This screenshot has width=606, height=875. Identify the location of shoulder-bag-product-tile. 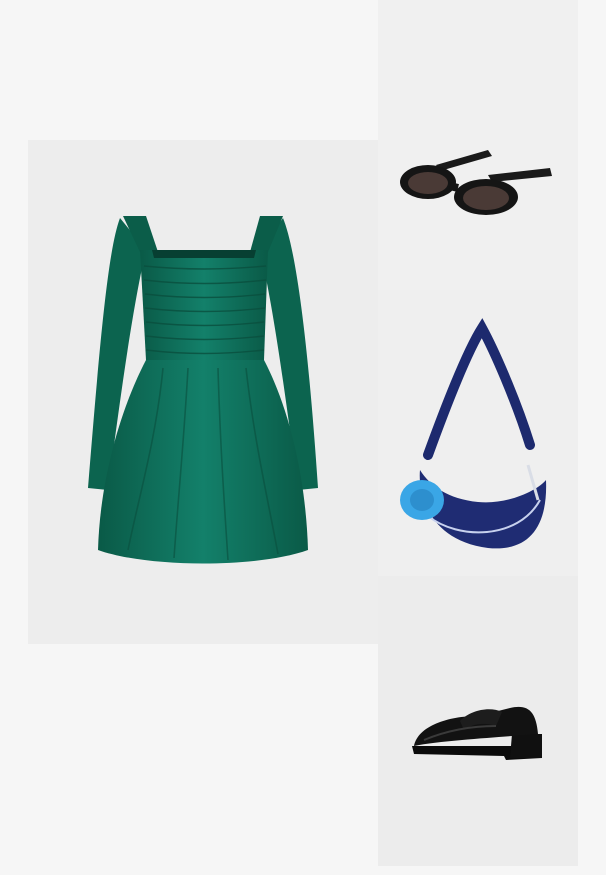
(478, 433).